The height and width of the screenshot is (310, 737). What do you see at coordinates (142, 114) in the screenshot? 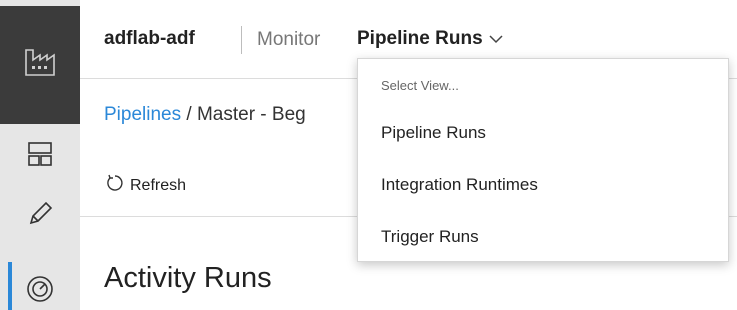
I see `breadcrumb-link-pipelines: Pipelines` at bounding box center [142, 114].